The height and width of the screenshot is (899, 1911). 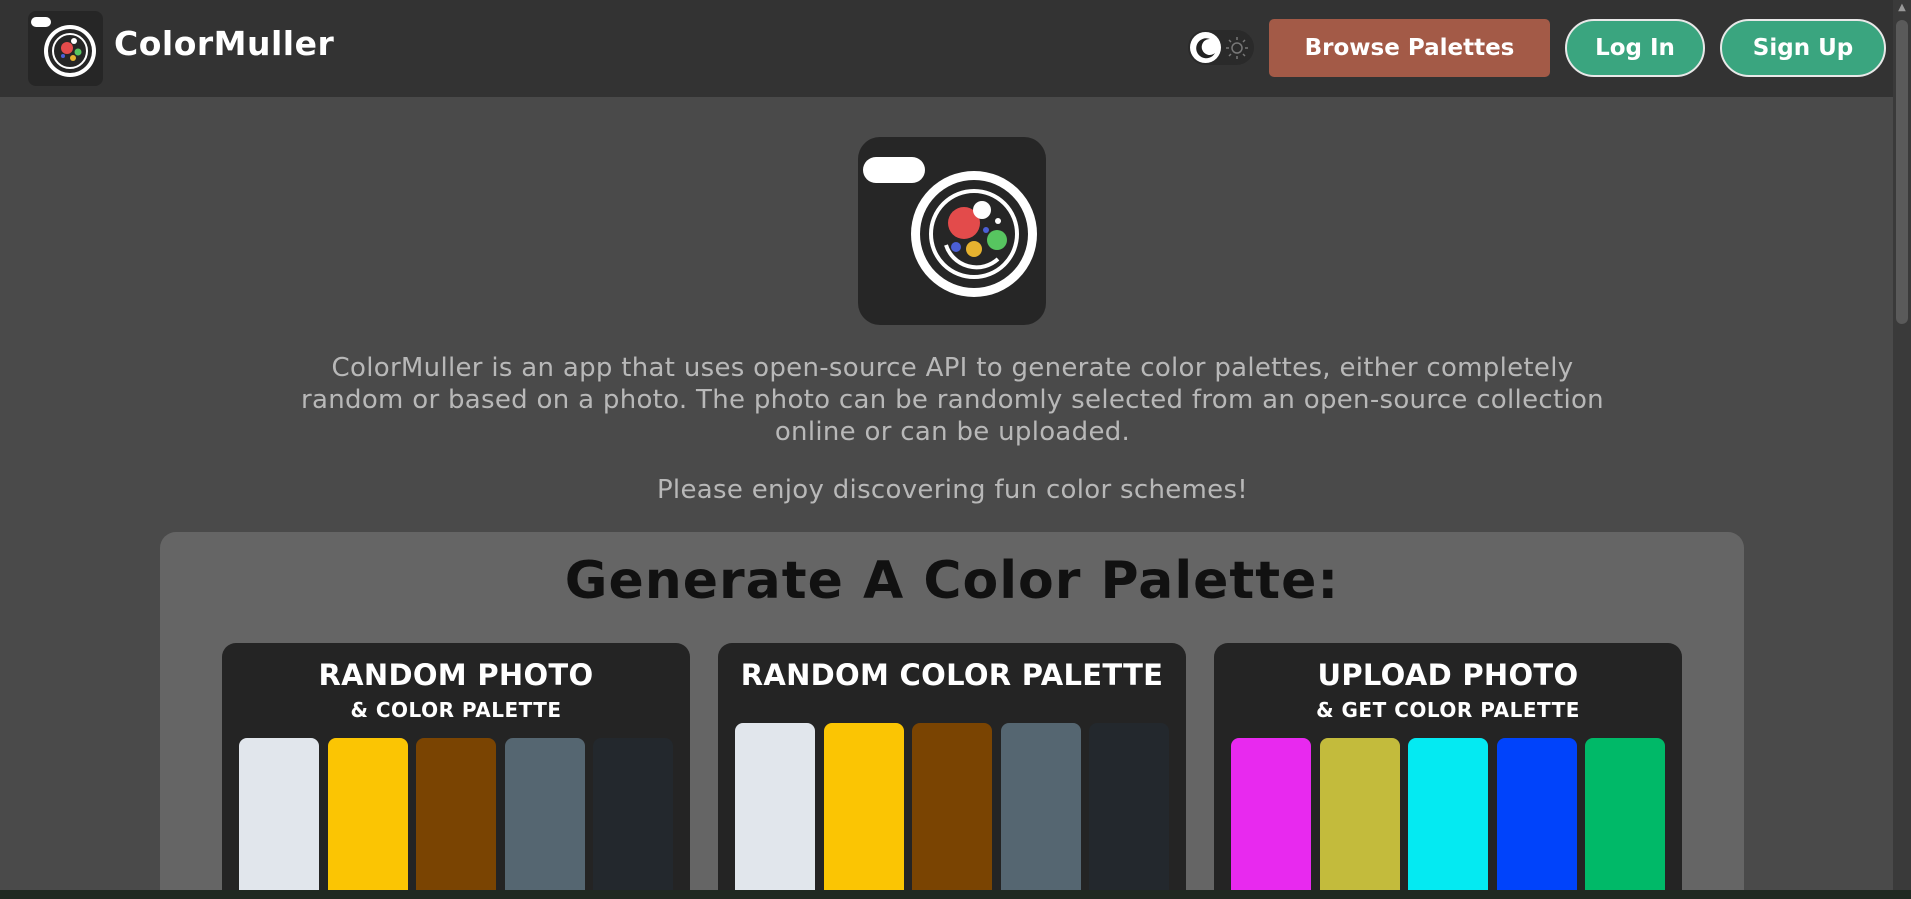 What do you see at coordinates (1448, 710) in the screenshot?
I see `card-subtitle: & GET COLOR PALETTE` at bounding box center [1448, 710].